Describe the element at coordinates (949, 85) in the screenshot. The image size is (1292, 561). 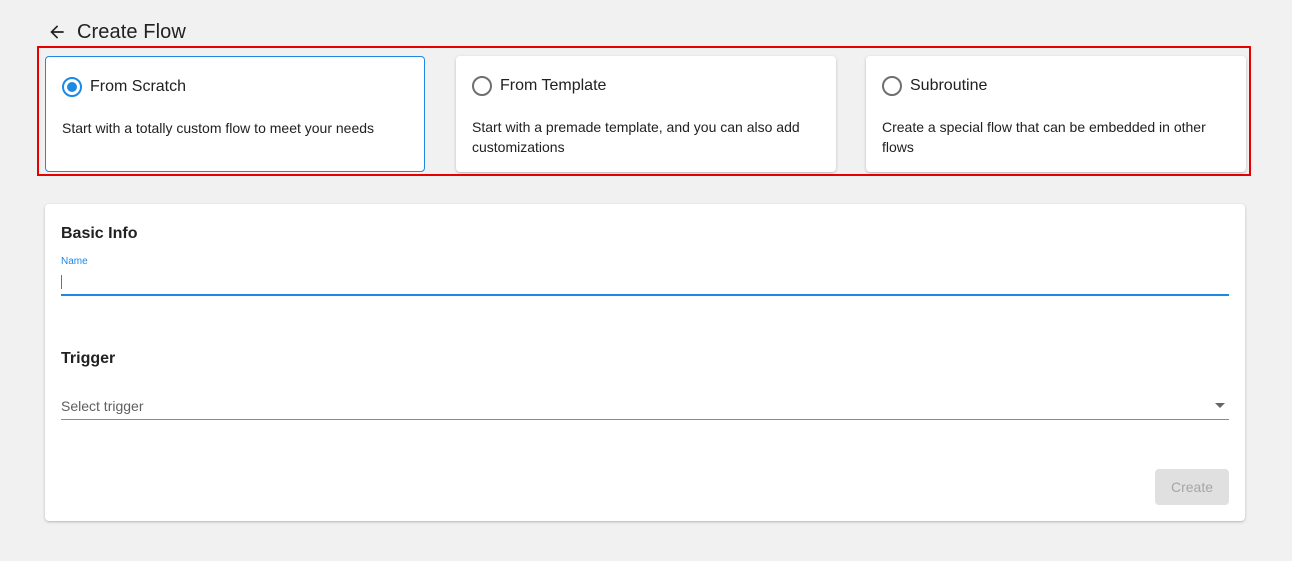
I see `option-title: Subroutine` at that location.